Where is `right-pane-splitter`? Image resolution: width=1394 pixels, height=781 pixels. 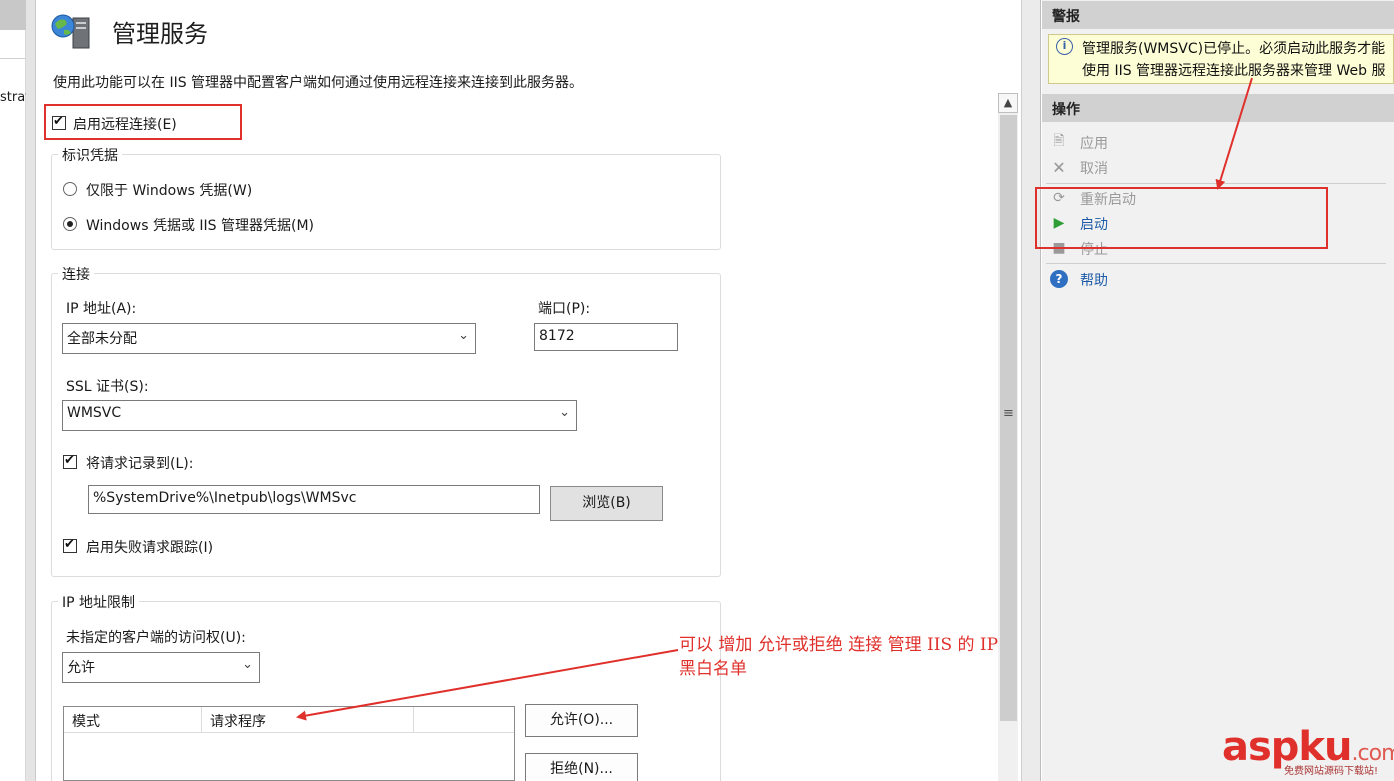
right-pane-splitter is located at coordinates (1031, 390).